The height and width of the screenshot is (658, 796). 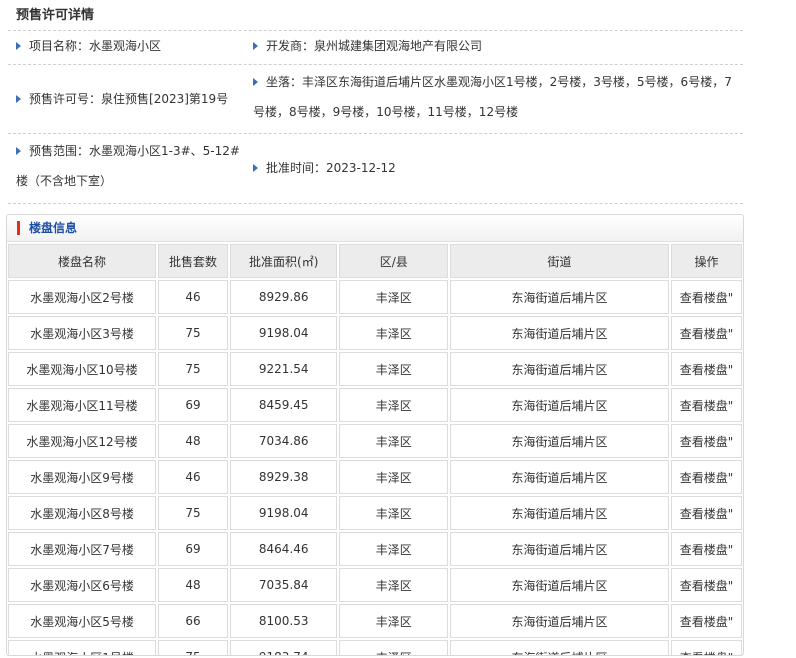 What do you see at coordinates (283, 297) in the screenshot?
I see `table-cell: 8929.86` at bounding box center [283, 297].